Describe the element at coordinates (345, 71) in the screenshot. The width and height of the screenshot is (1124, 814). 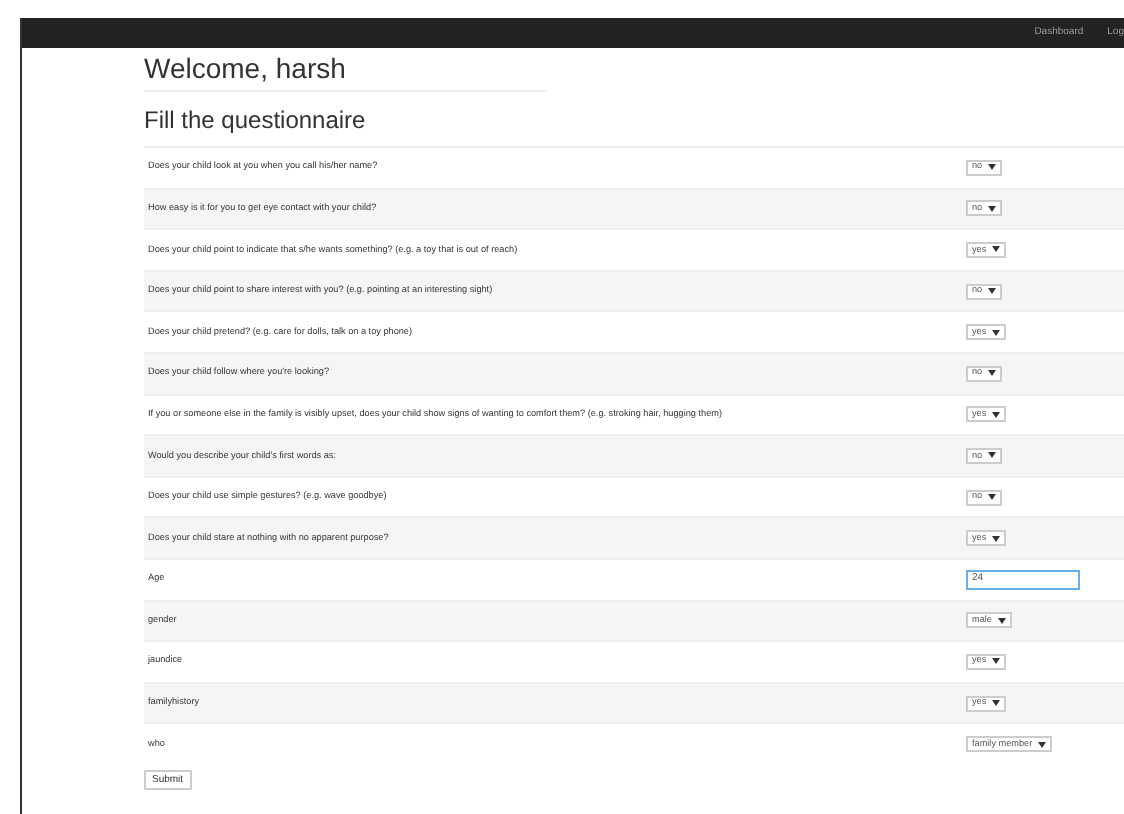
I see `page-title: Welcome, harsh` at that location.